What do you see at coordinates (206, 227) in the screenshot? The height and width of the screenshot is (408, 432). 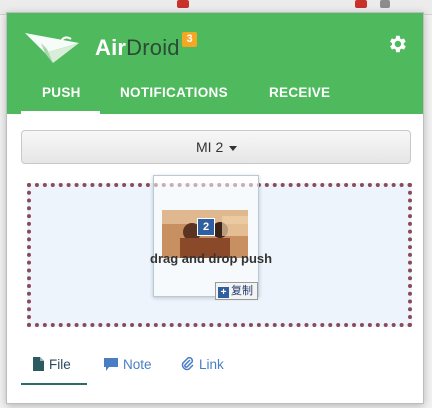 I see `drag-count-badge: 2` at bounding box center [206, 227].